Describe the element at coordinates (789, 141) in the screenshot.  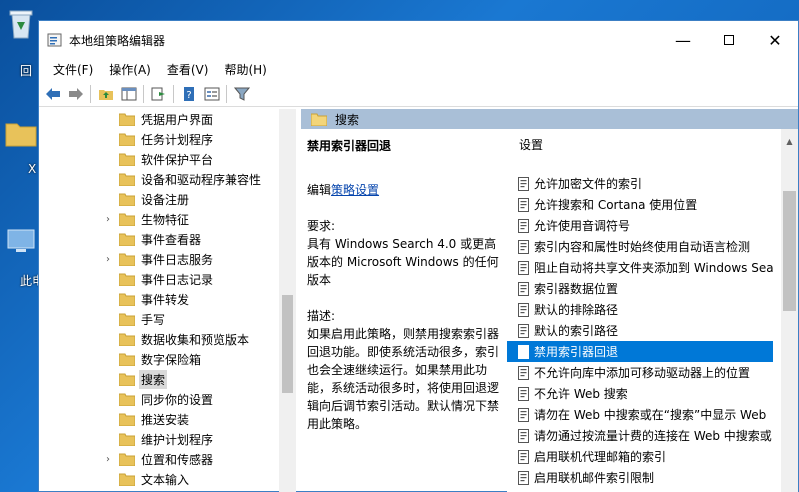
I see `scroll-up-icon: ▲` at that location.